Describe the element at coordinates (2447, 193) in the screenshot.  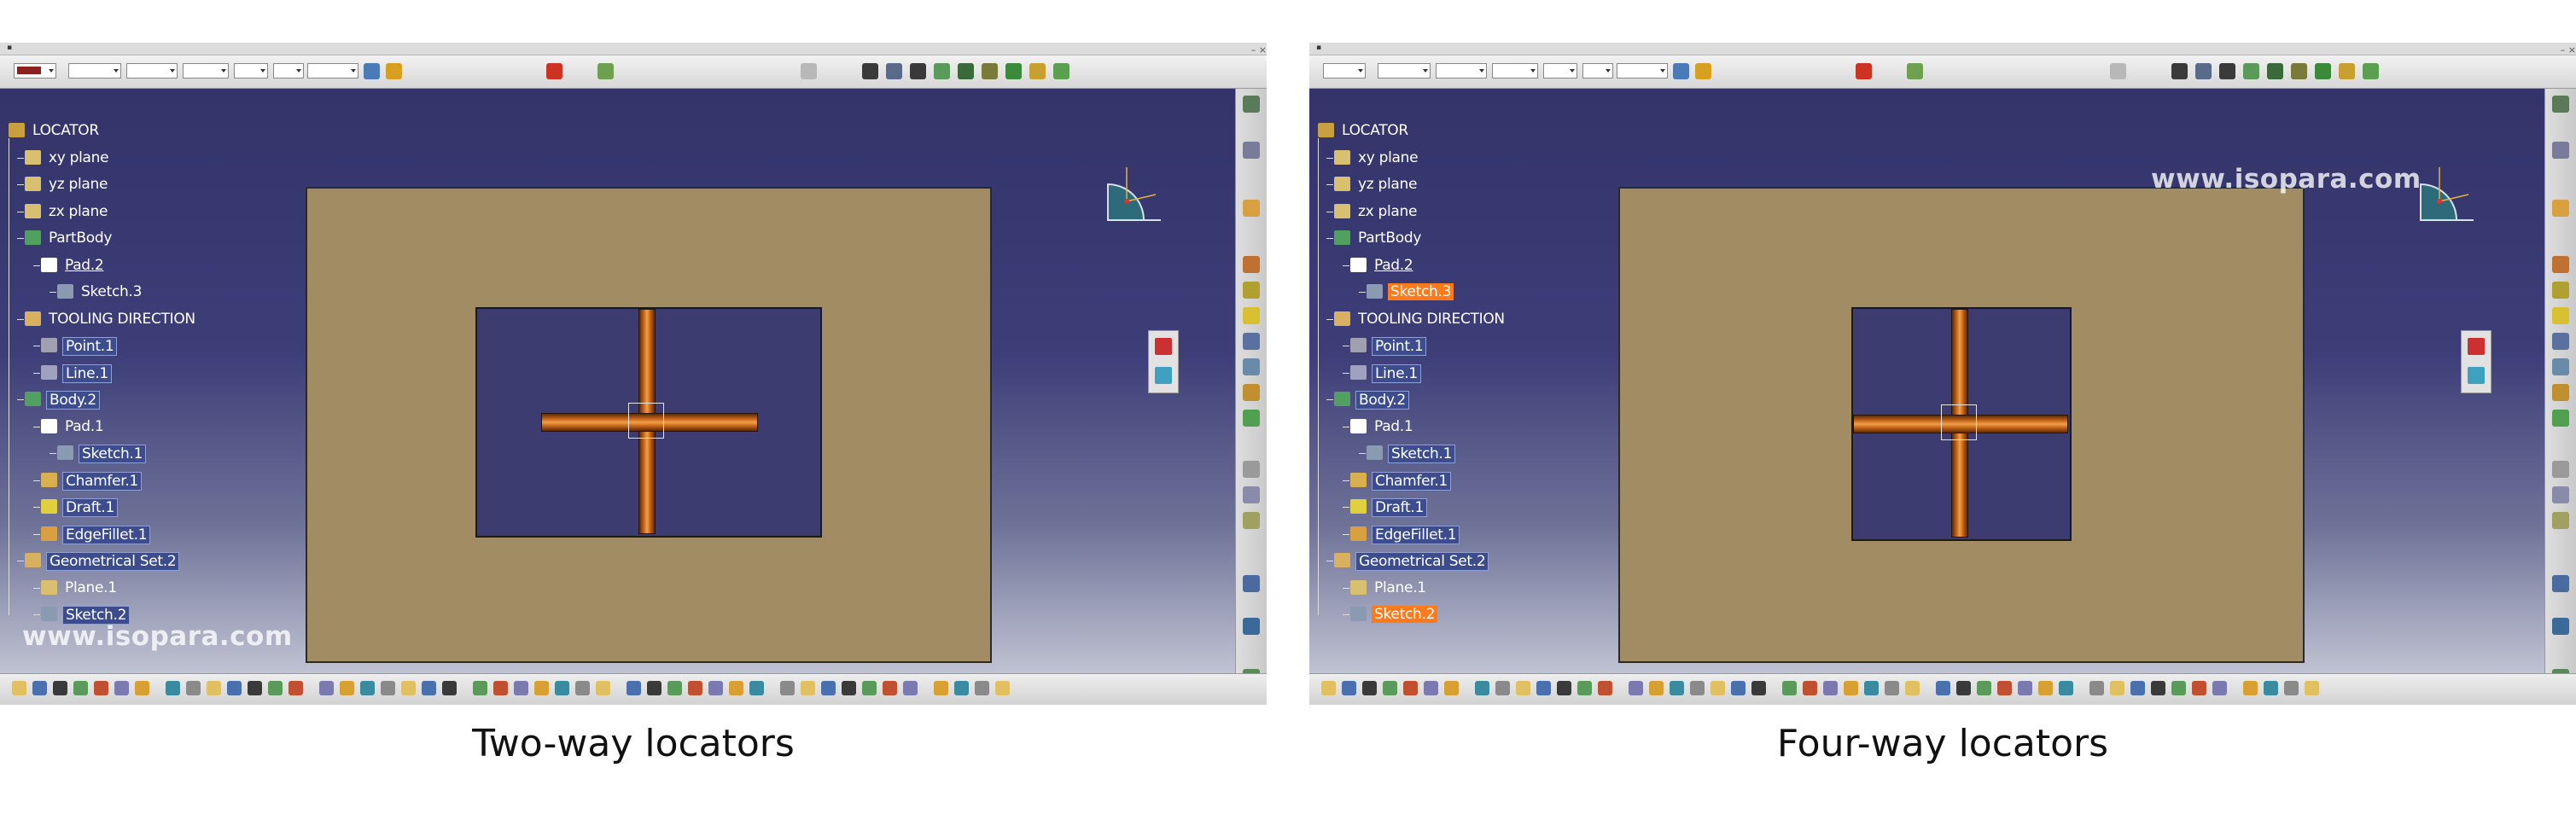
I see `compass-icon` at that location.